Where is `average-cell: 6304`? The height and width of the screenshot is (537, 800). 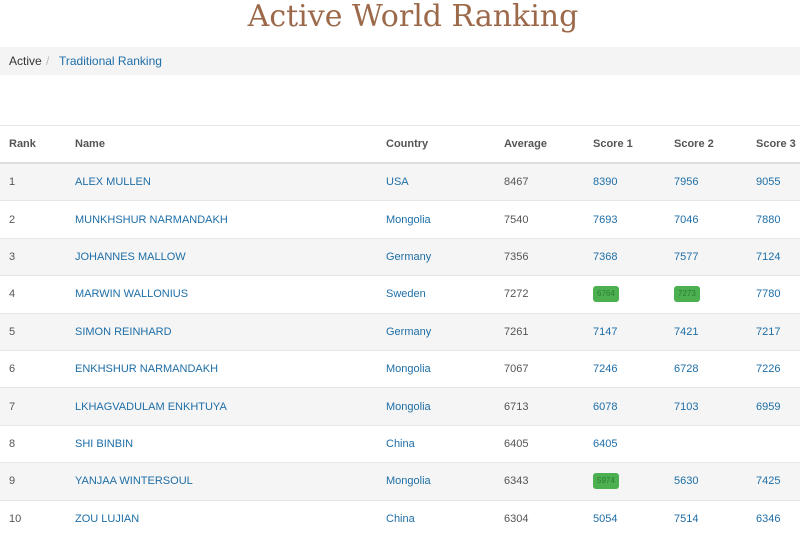
average-cell: 6304 is located at coordinates (548, 518).